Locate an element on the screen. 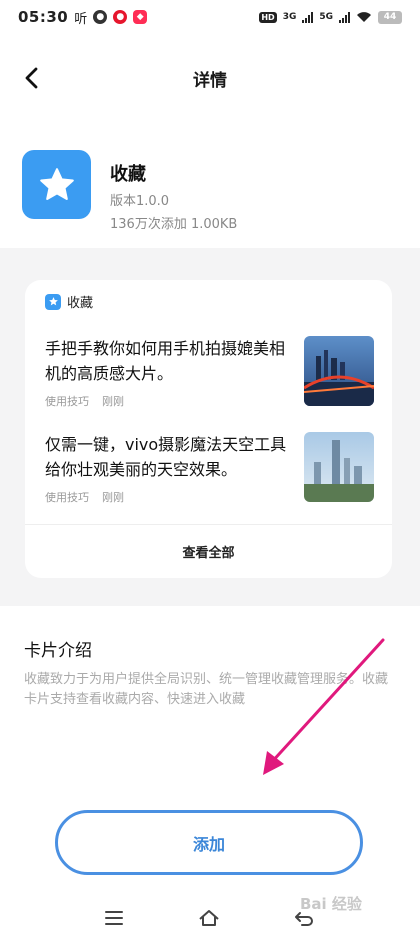  menu-button is located at coordinates (114, 918).